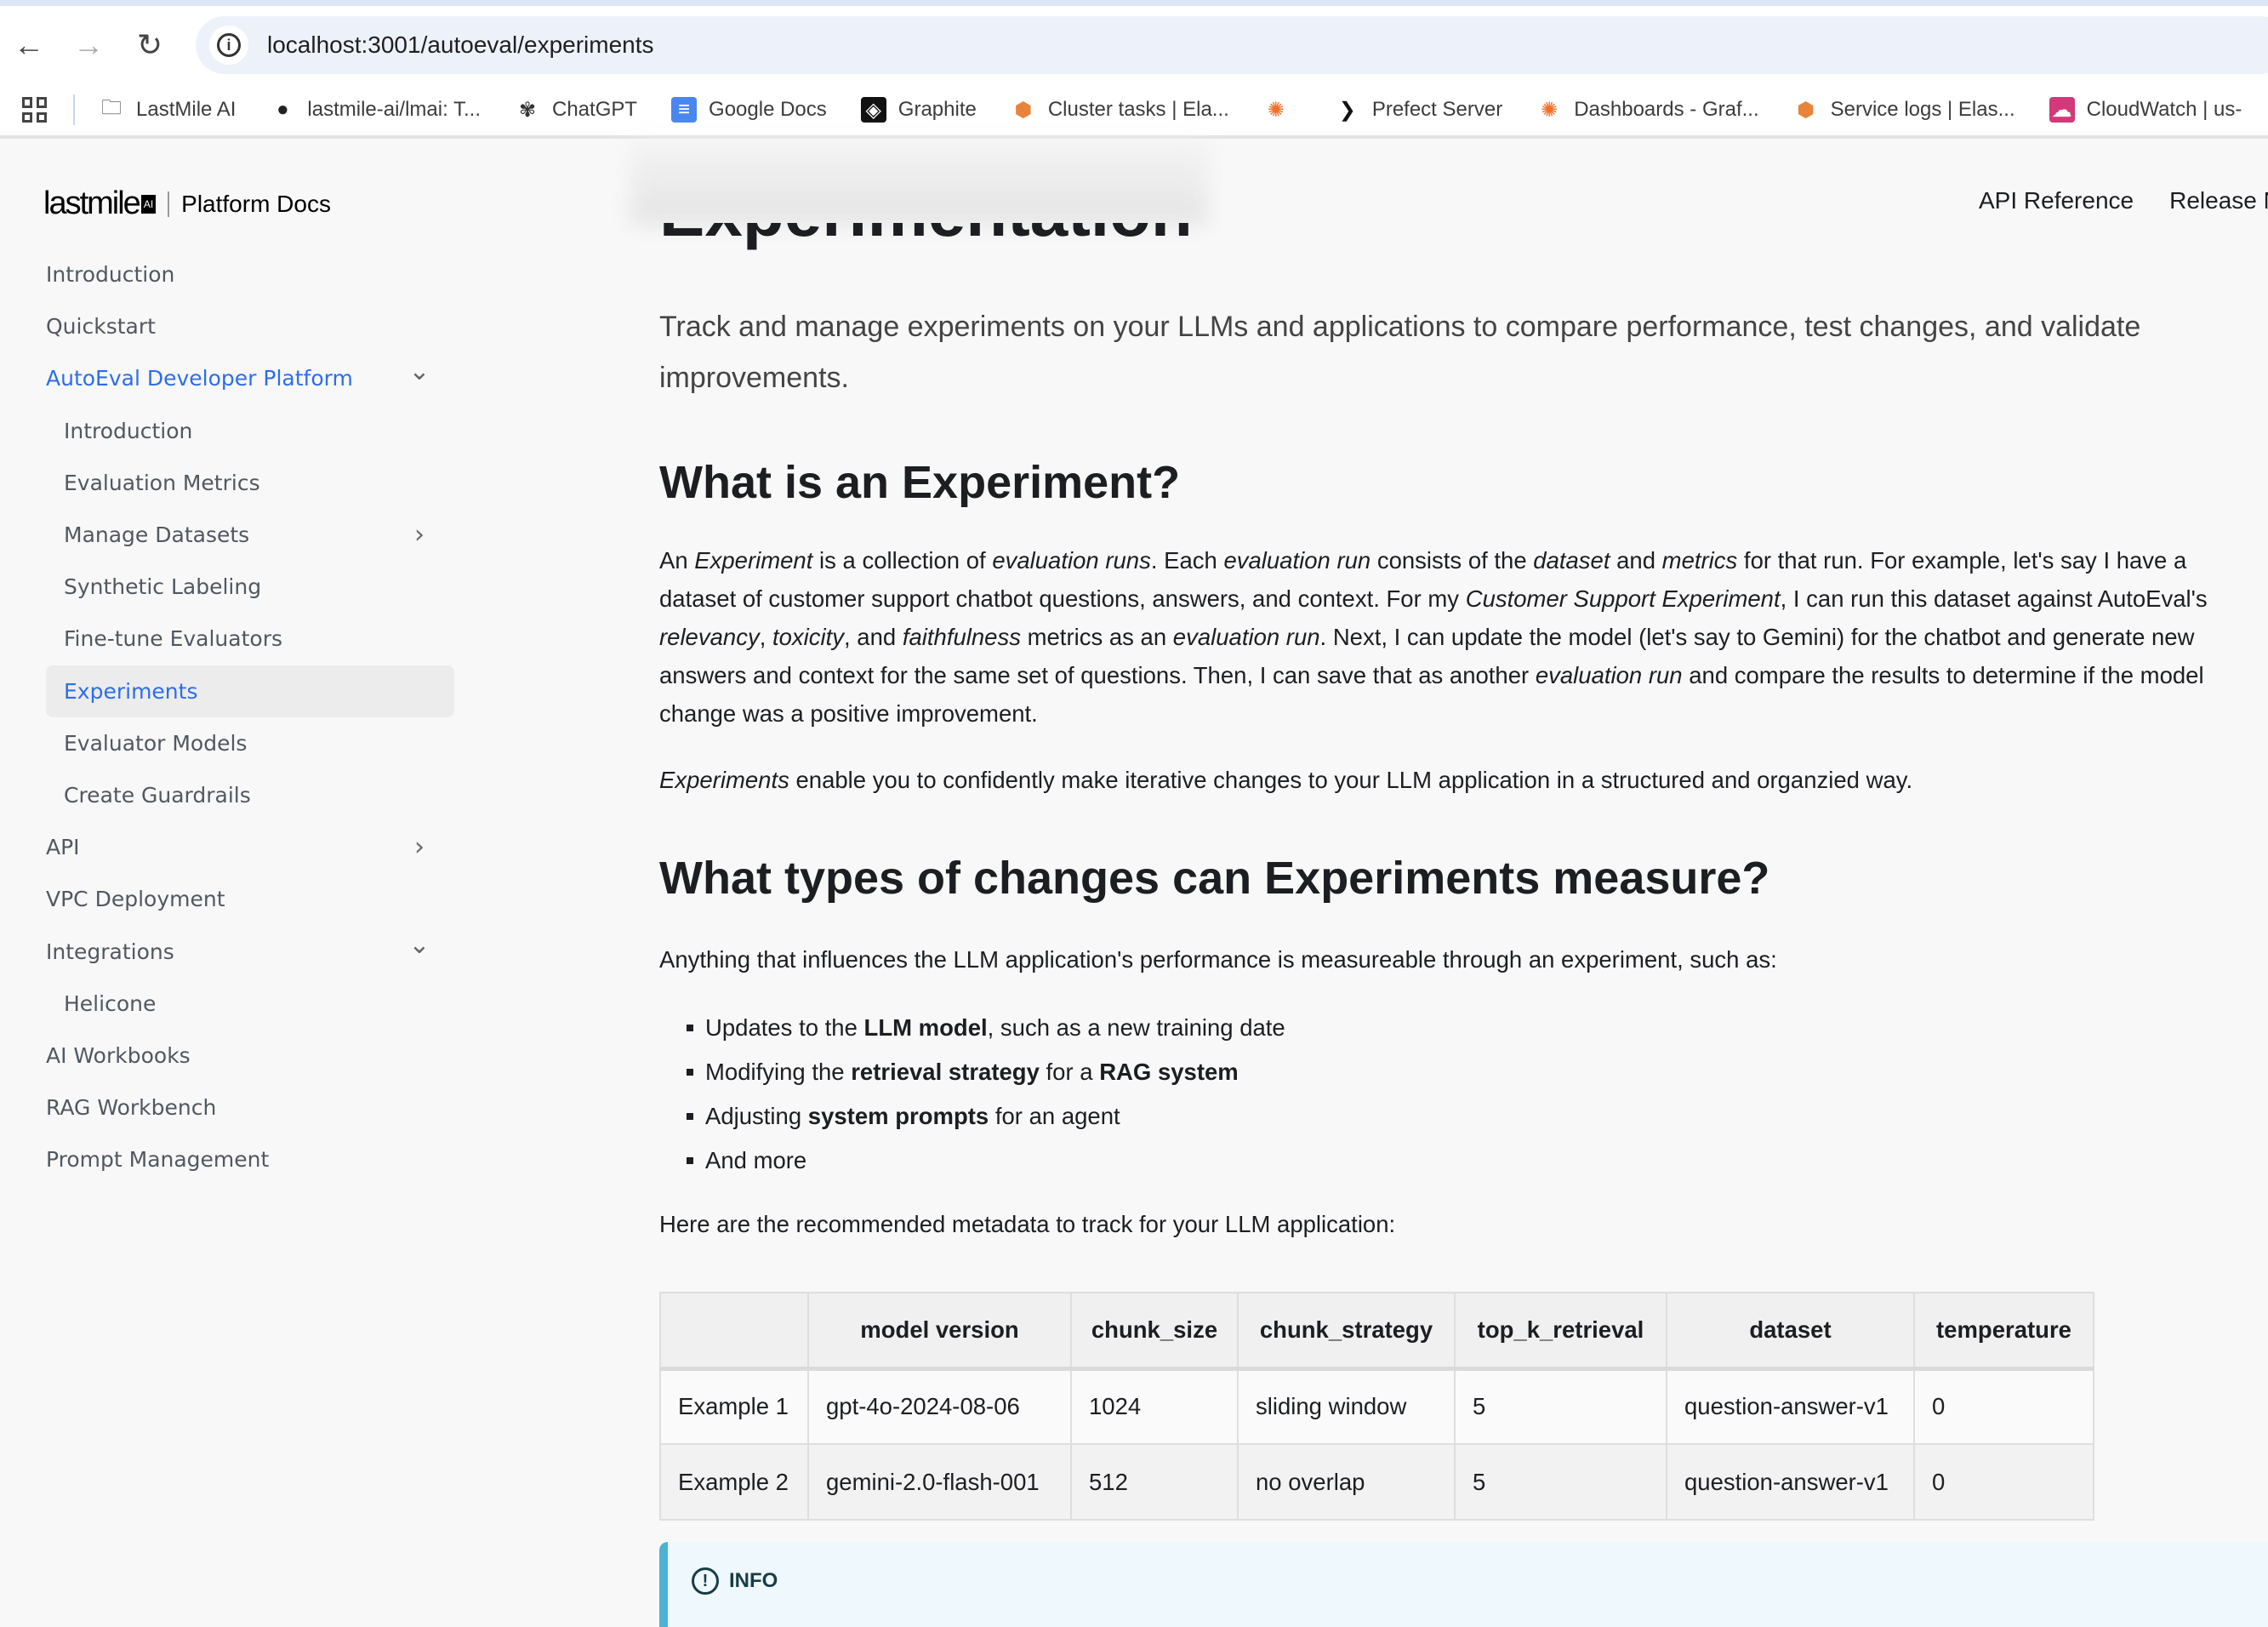  Describe the element at coordinates (576, 110) in the screenshot. I see `bookmark-item: ✾ ChatGPT` at that location.